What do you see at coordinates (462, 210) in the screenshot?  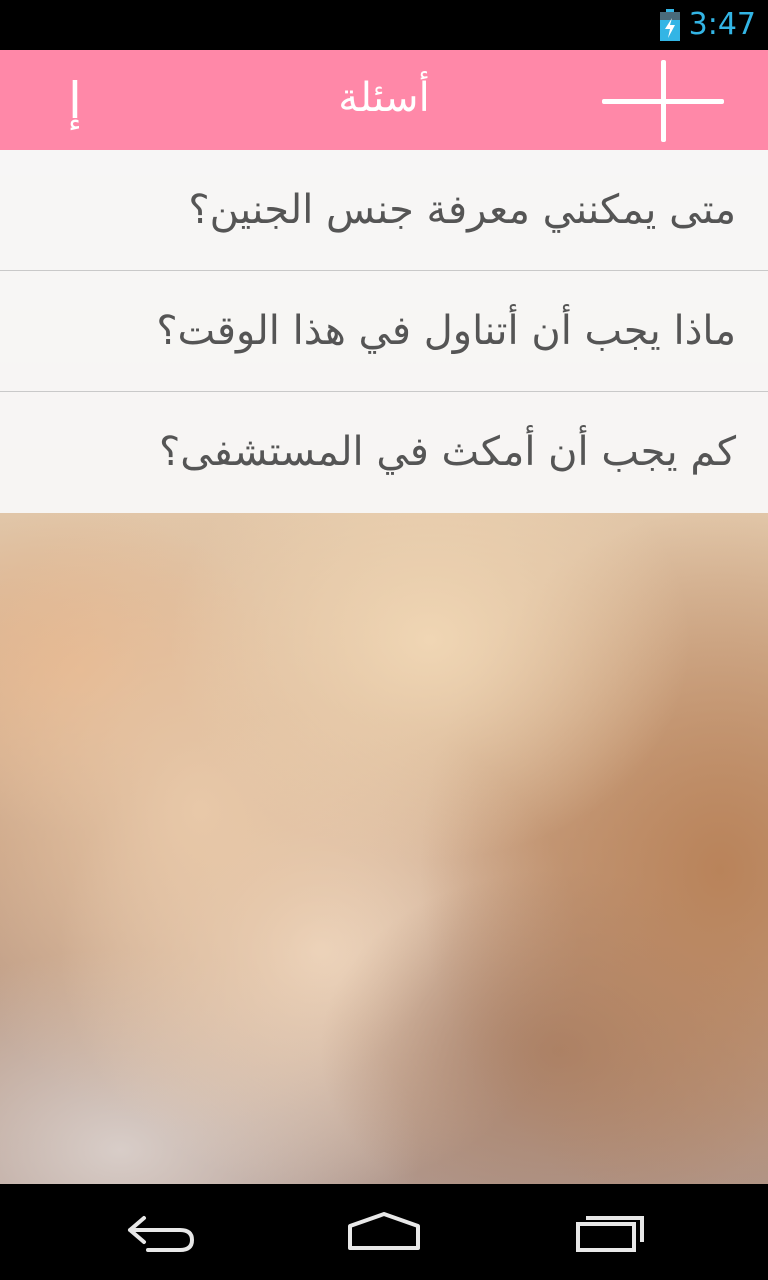 I see `question-text: متى يمكنني معرفة جنس الجنين؟` at bounding box center [462, 210].